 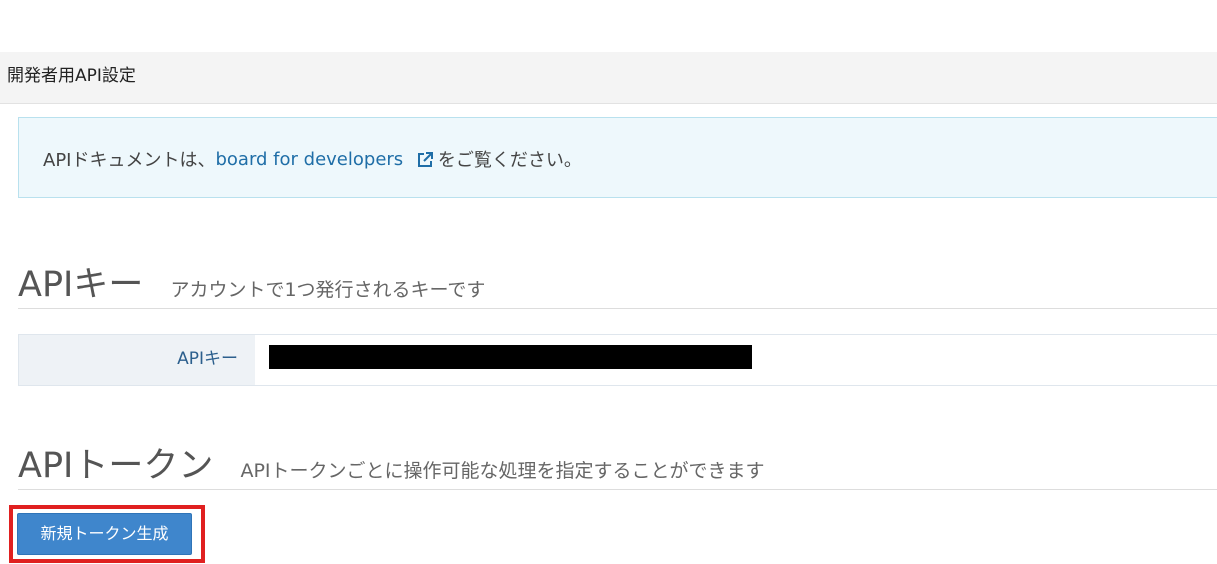 I want to click on api-key-title: APIキー, so click(x=81, y=285).